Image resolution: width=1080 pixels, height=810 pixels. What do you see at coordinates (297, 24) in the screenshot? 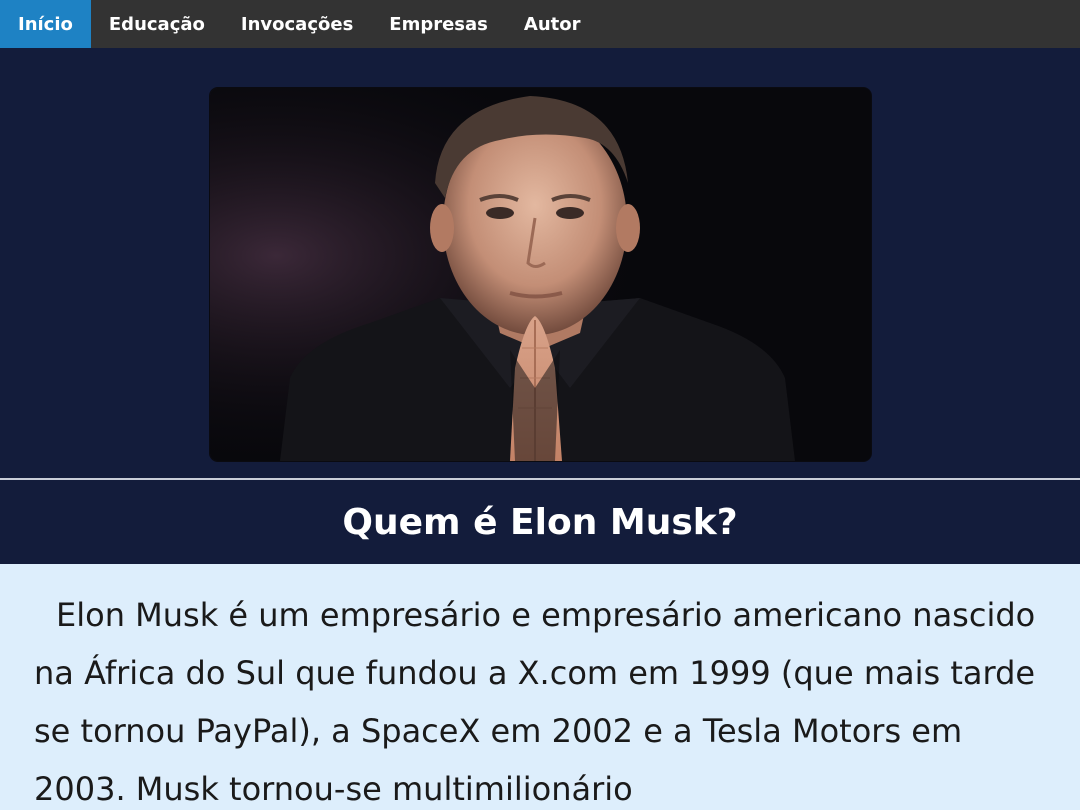
I see `nav-item-invocacoes: Invocações` at bounding box center [297, 24].